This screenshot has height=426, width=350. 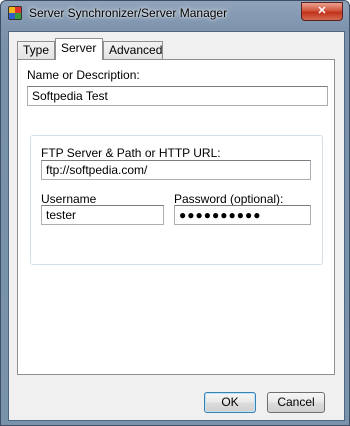 What do you see at coordinates (229, 199) in the screenshot?
I see `password-label: Password (optional):` at bounding box center [229, 199].